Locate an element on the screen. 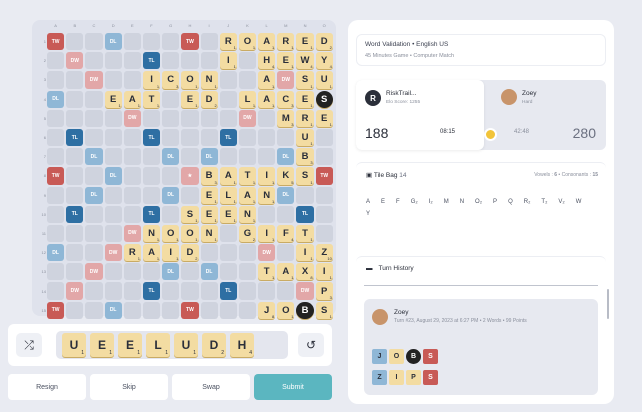  placed-tile: S1 is located at coordinates (190, 214).